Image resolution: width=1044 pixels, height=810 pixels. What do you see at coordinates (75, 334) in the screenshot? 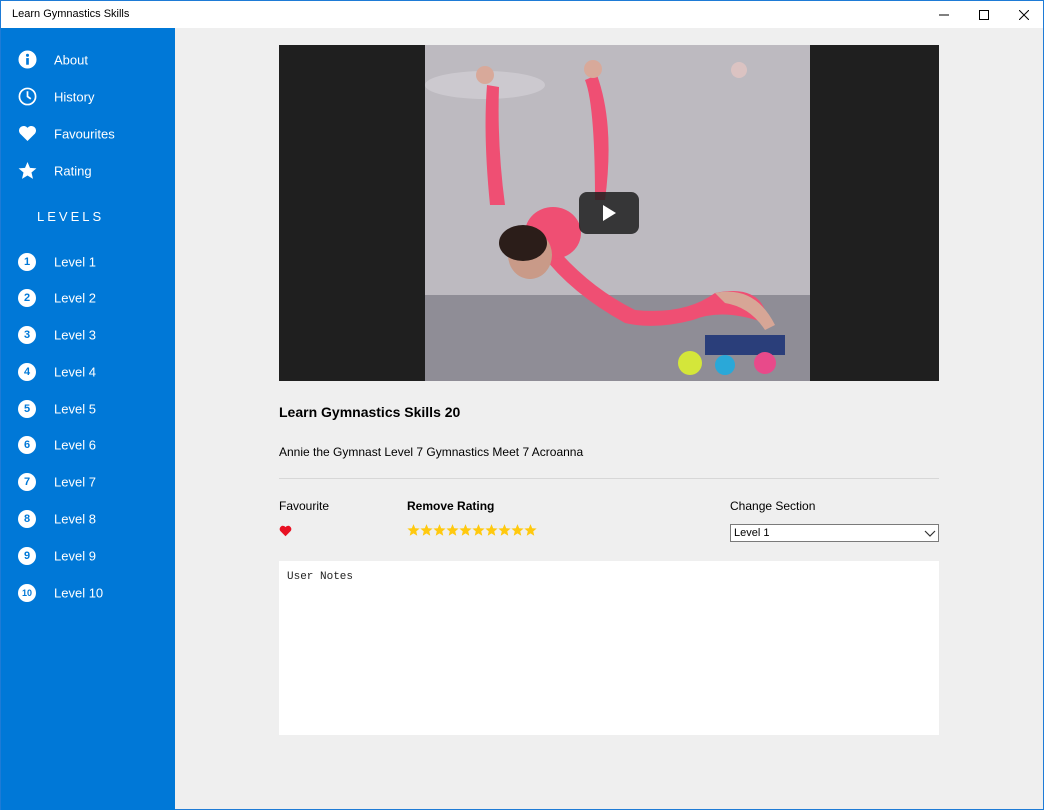
I see `sidebar-item-label: Level 3` at bounding box center [75, 334].